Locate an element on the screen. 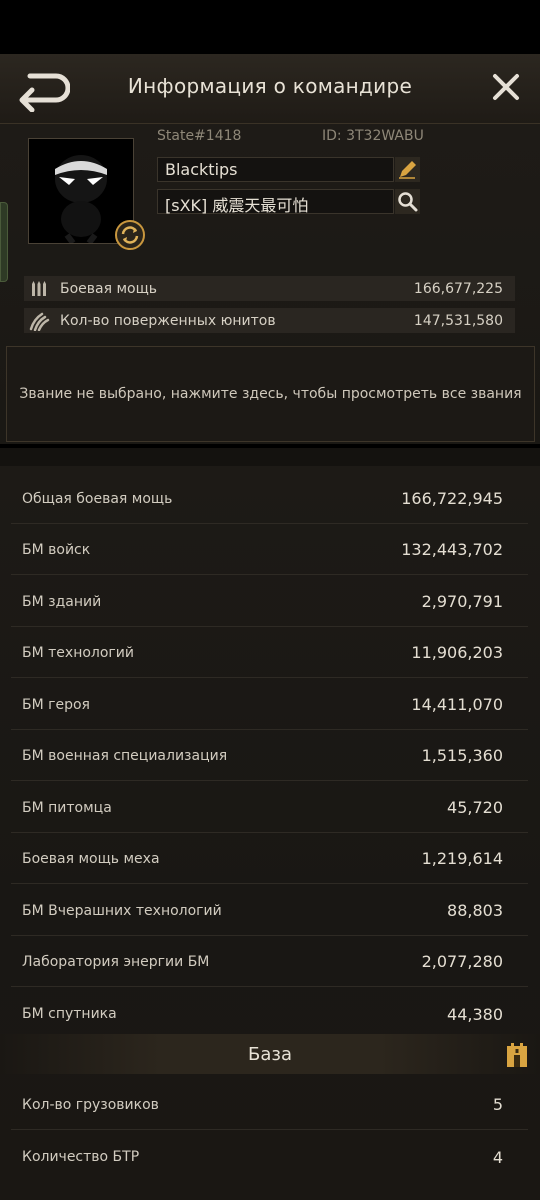 Image resolution: width=540 pixels, height=1200 pixels. list-item: БМ войск 132,443,702 is located at coordinates (269, 550).